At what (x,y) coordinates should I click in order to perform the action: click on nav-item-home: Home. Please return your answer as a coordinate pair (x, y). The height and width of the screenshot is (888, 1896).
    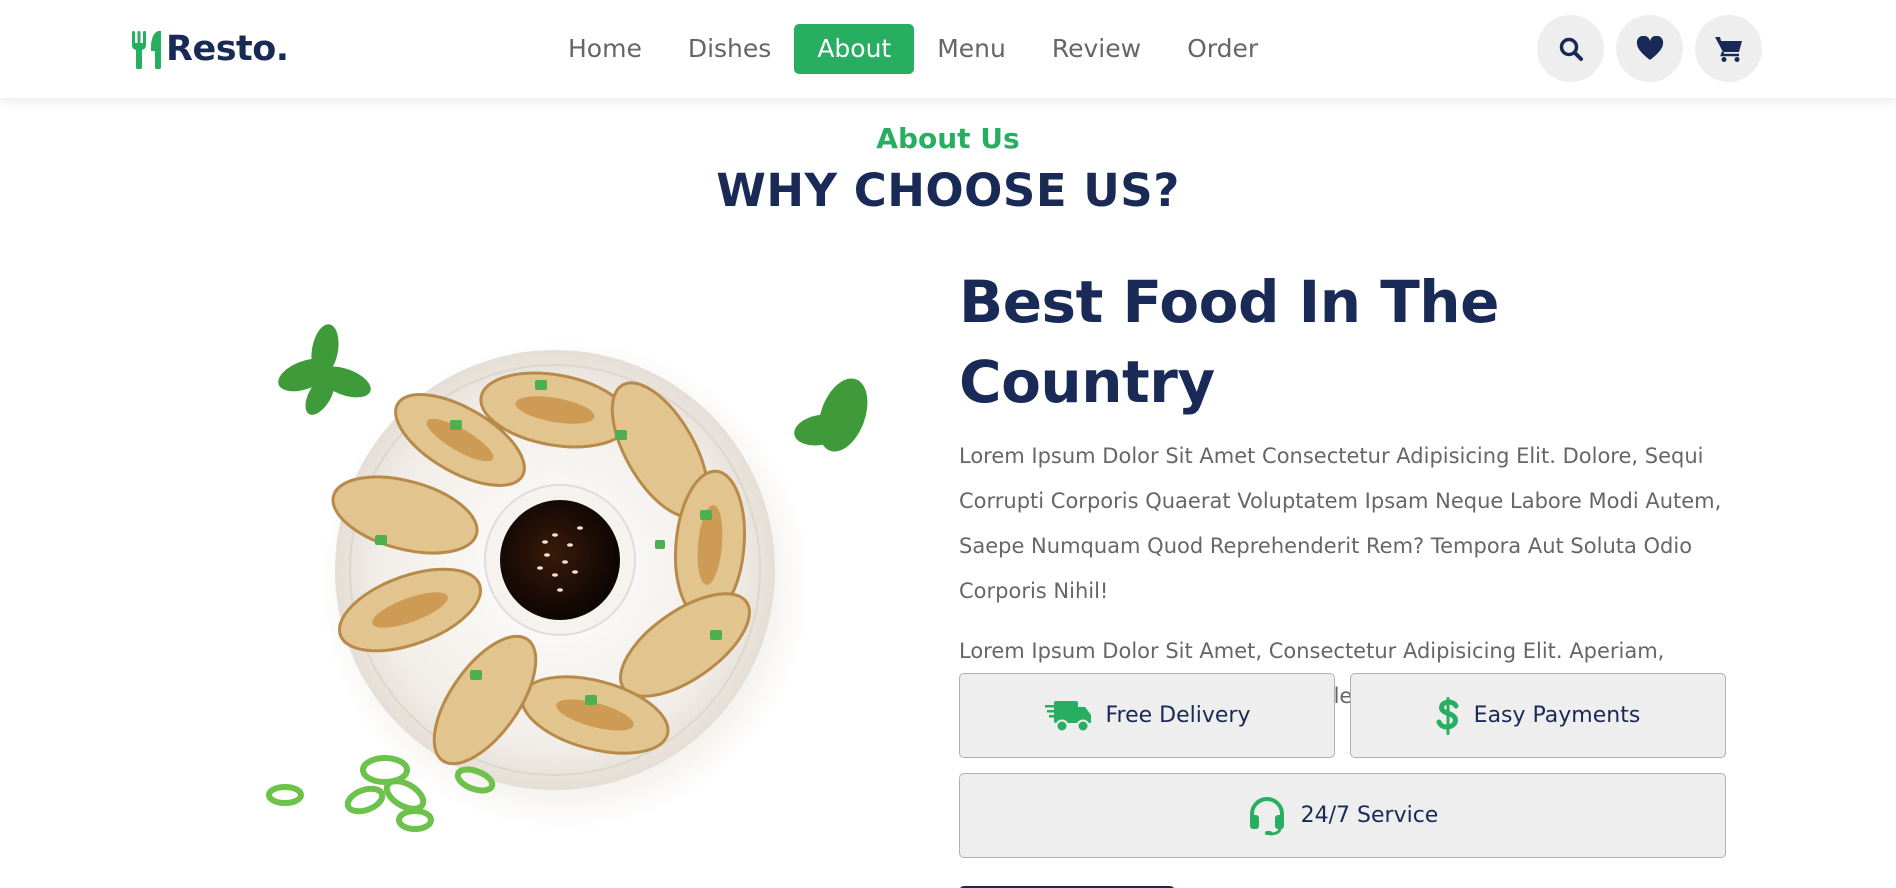
    Looking at the image, I should click on (605, 49).